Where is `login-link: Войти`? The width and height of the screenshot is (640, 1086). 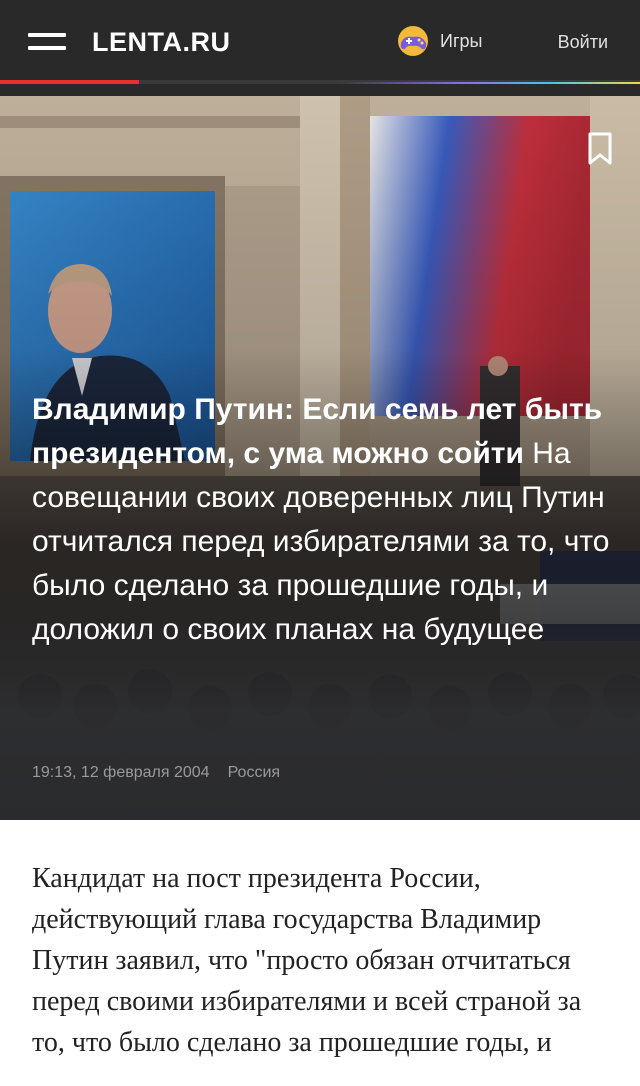
login-link: Войти is located at coordinates (583, 42).